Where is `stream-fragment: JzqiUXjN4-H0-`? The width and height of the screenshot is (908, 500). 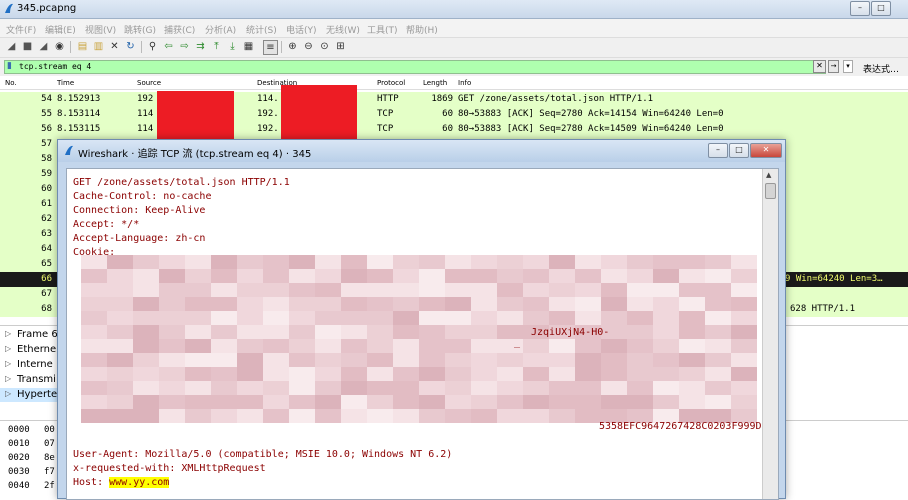
stream-fragment: JzqiUXjN4-H0- is located at coordinates (570, 332).